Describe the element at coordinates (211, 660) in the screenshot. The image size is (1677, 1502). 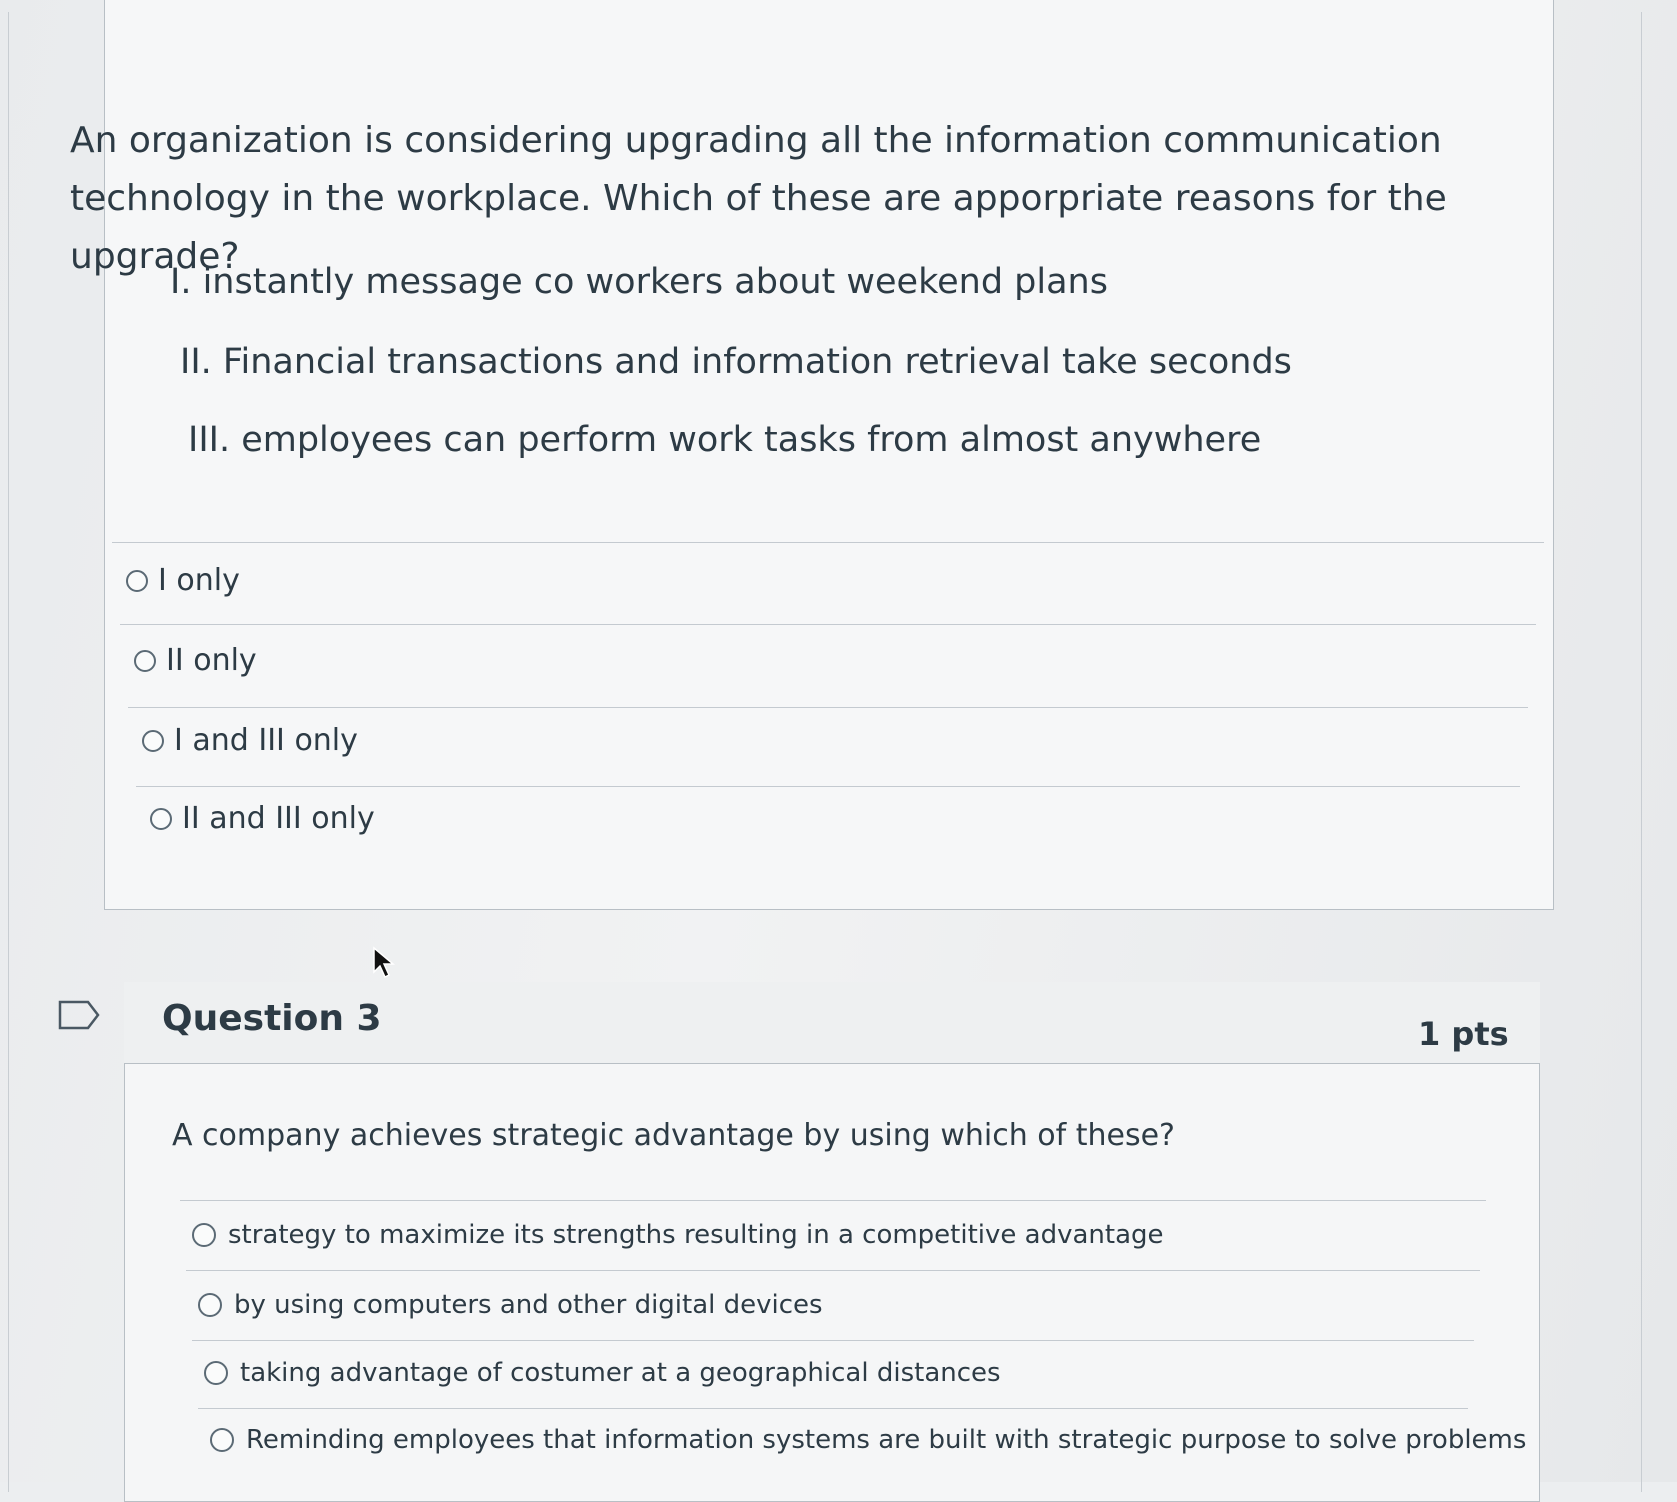
I see `answer-label: II only` at that location.